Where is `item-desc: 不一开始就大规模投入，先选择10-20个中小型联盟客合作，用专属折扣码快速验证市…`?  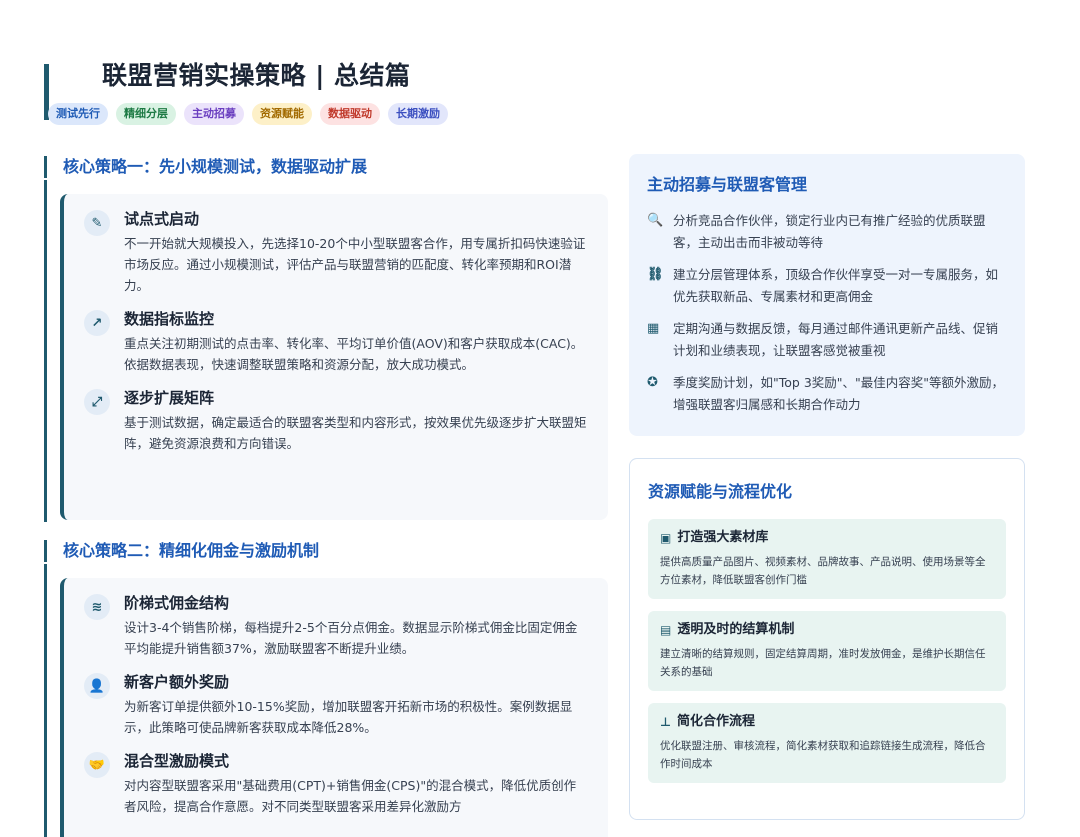 item-desc: 不一开始就大规模投入，先选择10-20个中小型联盟客合作，用专属折扣码快速验证市… is located at coordinates (355, 264).